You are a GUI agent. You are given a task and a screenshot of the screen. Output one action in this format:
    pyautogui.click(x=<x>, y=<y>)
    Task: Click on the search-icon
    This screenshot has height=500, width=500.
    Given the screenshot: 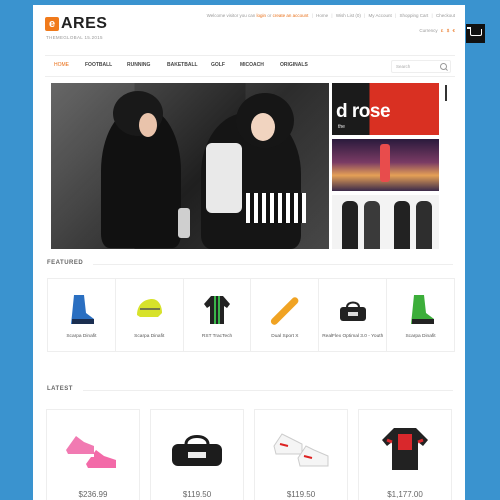 What is the action you would take?
    pyautogui.click(x=443, y=66)
    